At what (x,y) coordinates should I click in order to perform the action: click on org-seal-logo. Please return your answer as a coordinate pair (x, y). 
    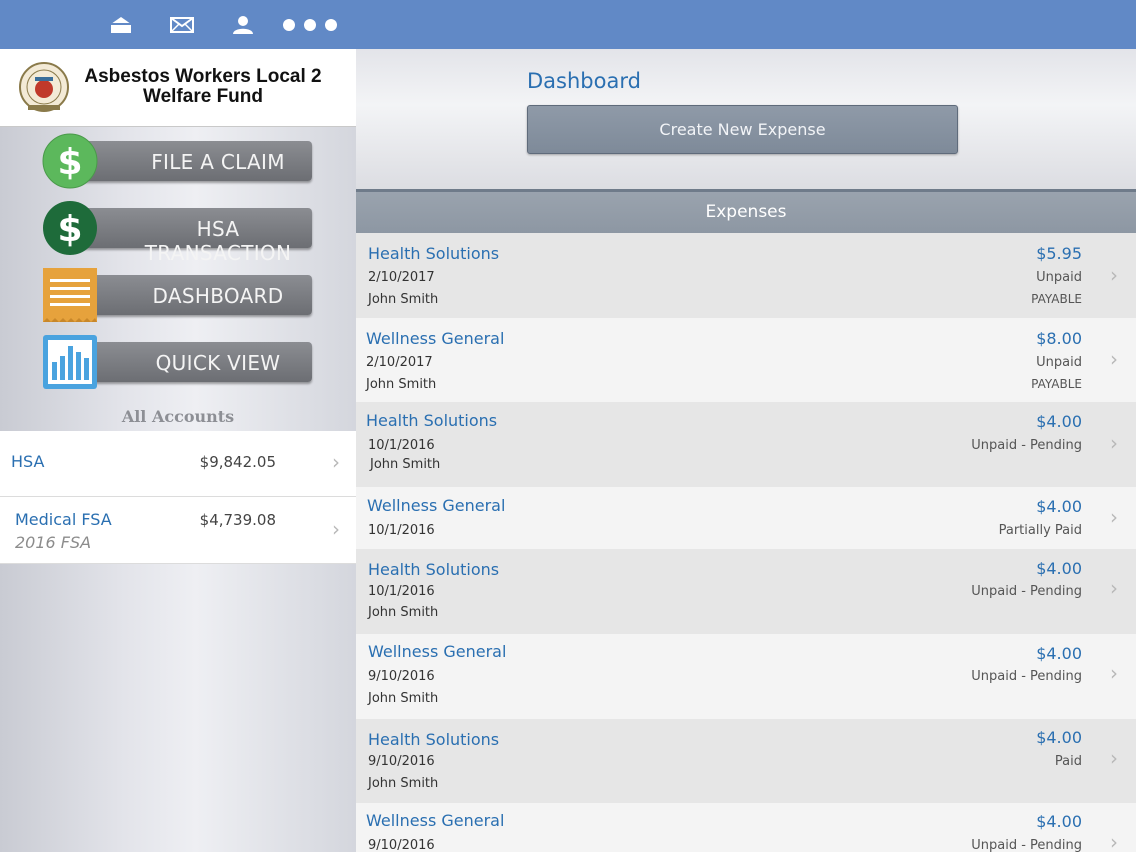
    Looking at the image, I should click on (44, 87).